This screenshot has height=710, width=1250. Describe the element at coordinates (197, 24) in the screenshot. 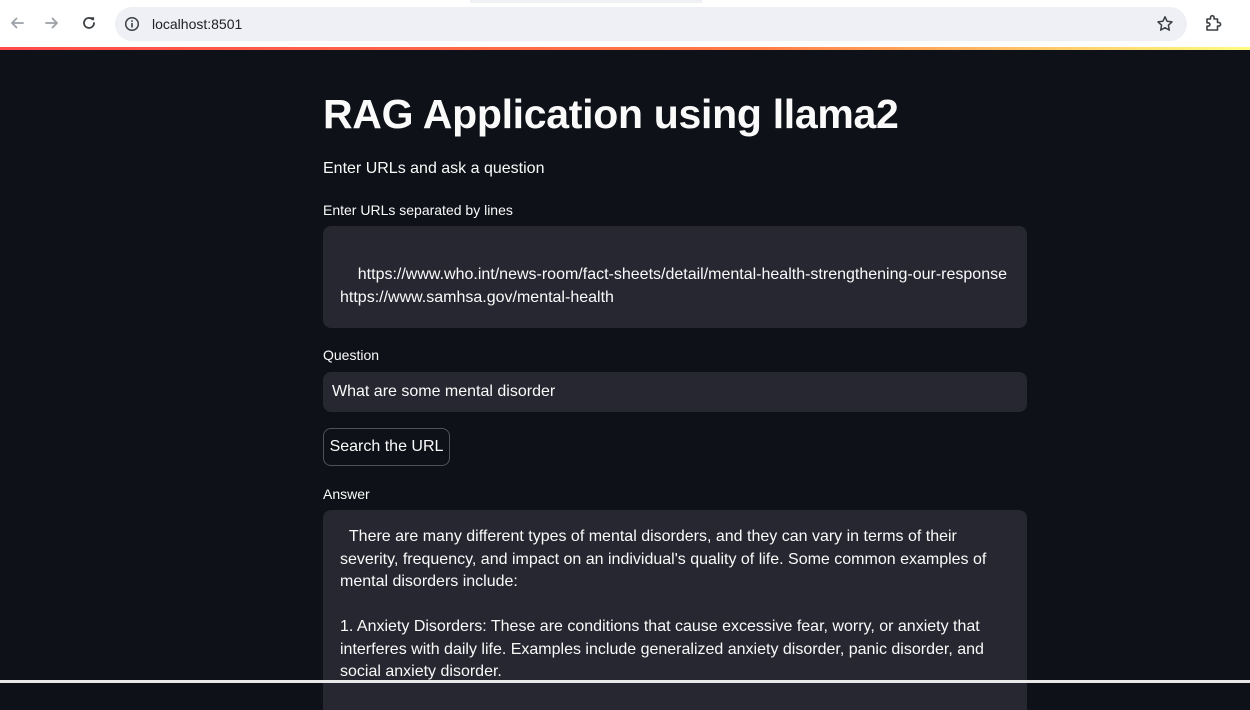

I see `url-text: localhost:8501` at that location.